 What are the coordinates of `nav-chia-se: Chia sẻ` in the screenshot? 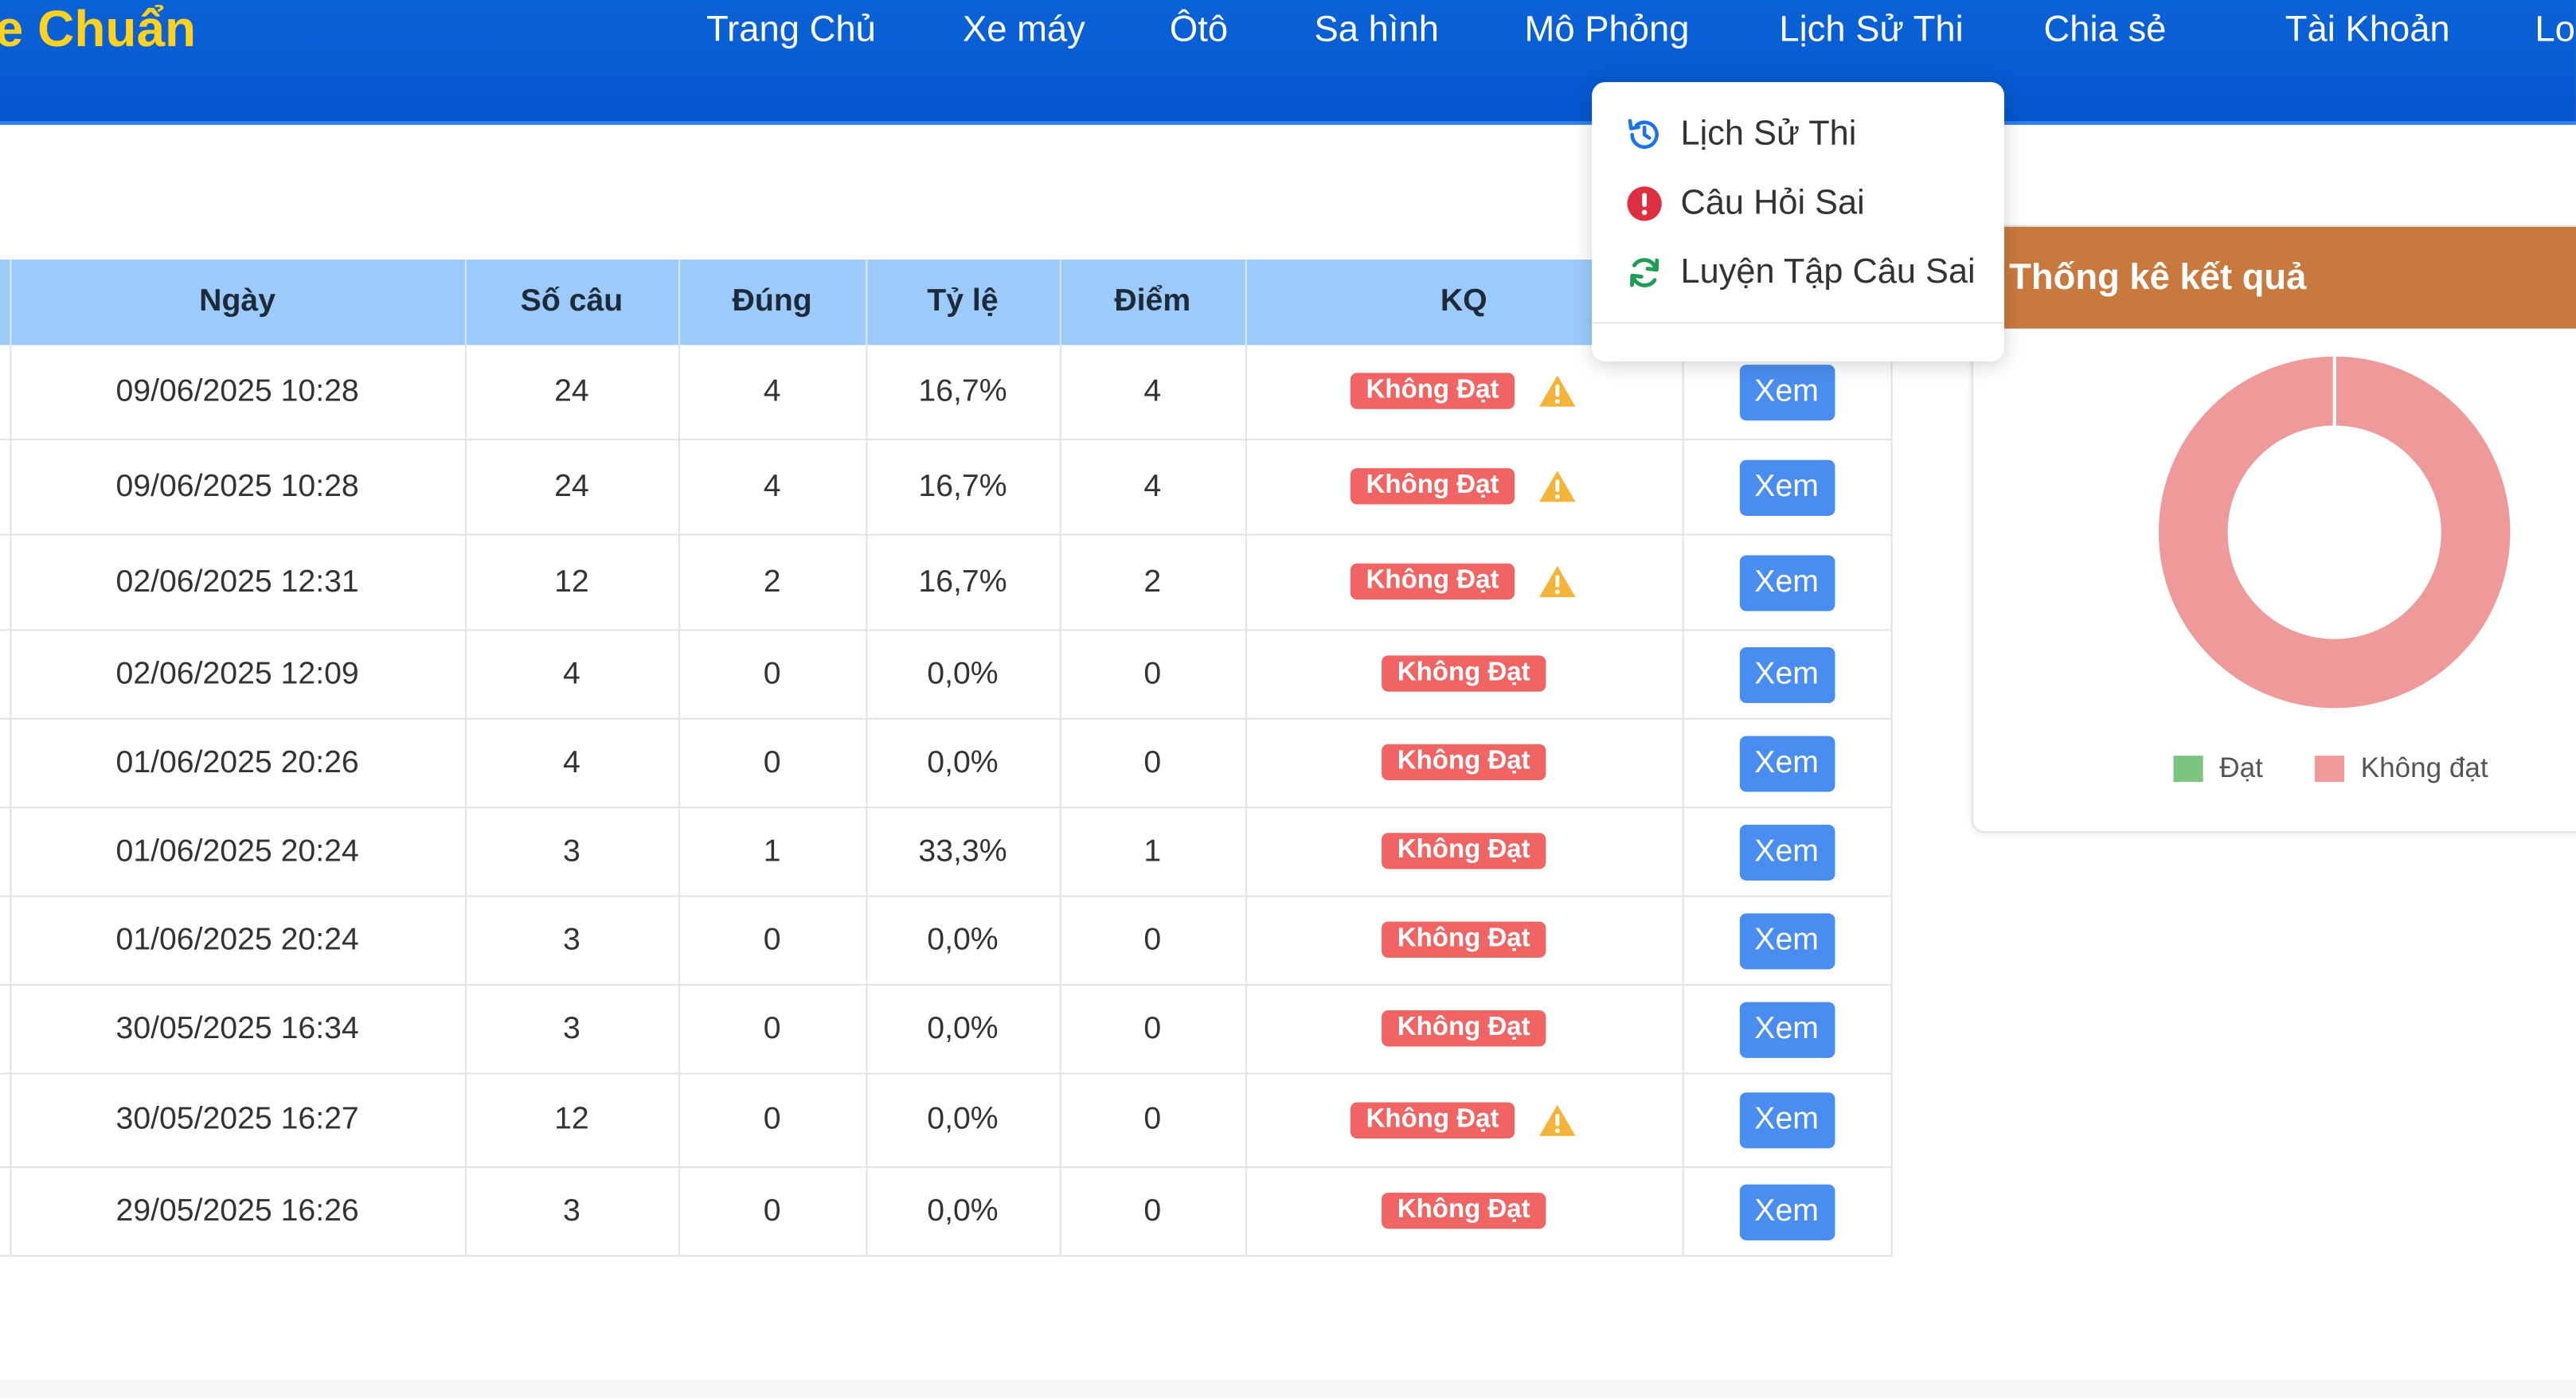 It's located at (2104, 29).